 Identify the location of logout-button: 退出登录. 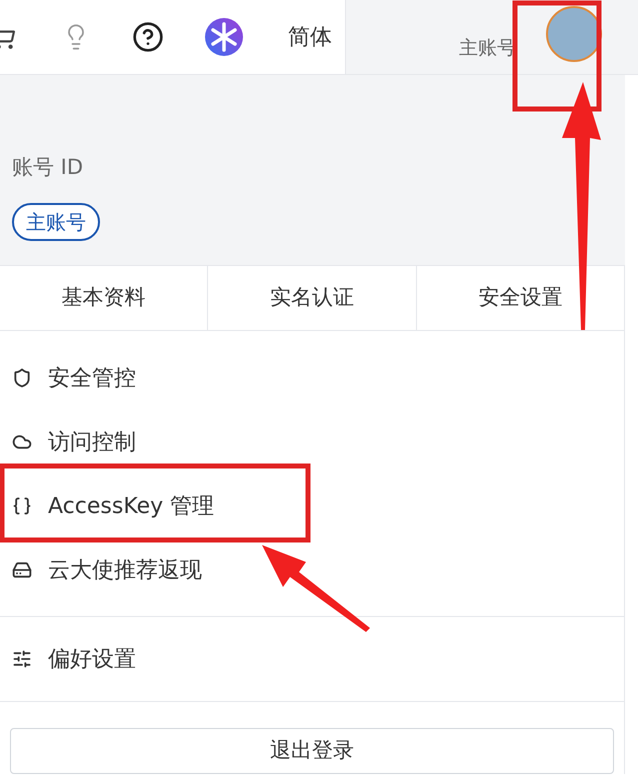
(312, 751).